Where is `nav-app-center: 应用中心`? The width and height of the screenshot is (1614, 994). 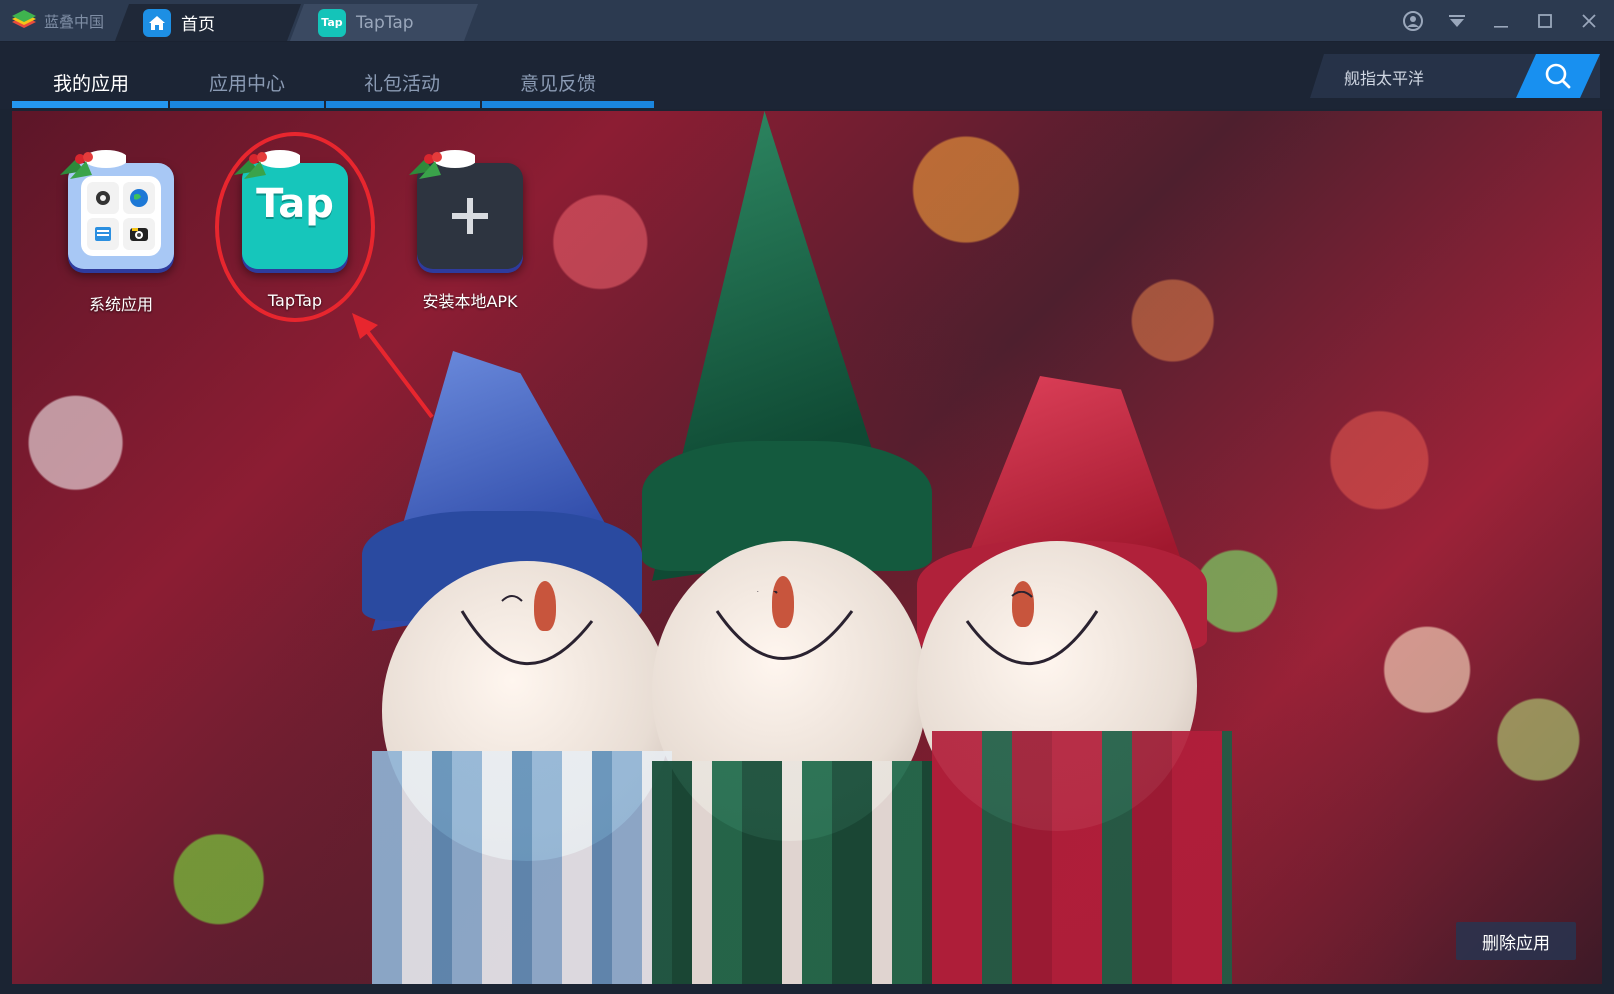 nav-app-center: 应用中心 is located at coordinates (247, 82).